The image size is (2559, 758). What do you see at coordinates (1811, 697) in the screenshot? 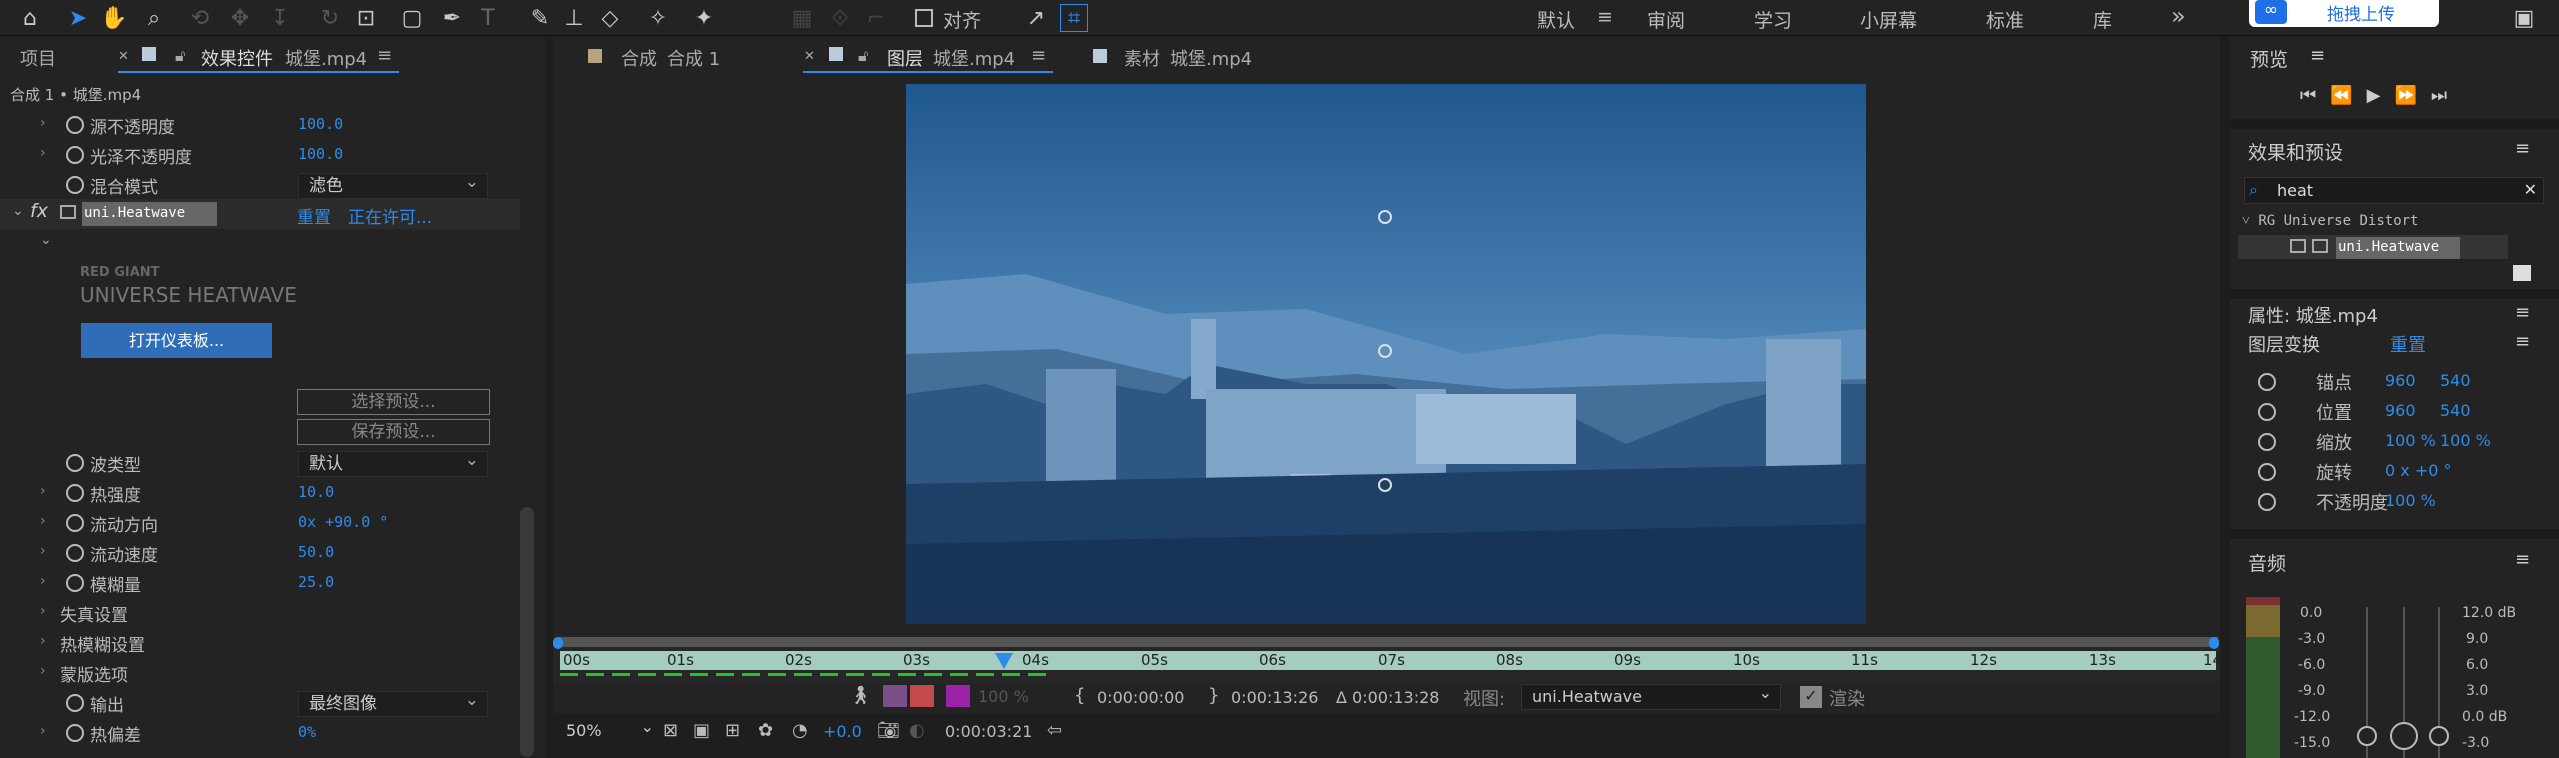
I see `render-checkbox: ✓` at bounding box center [1811, 697].